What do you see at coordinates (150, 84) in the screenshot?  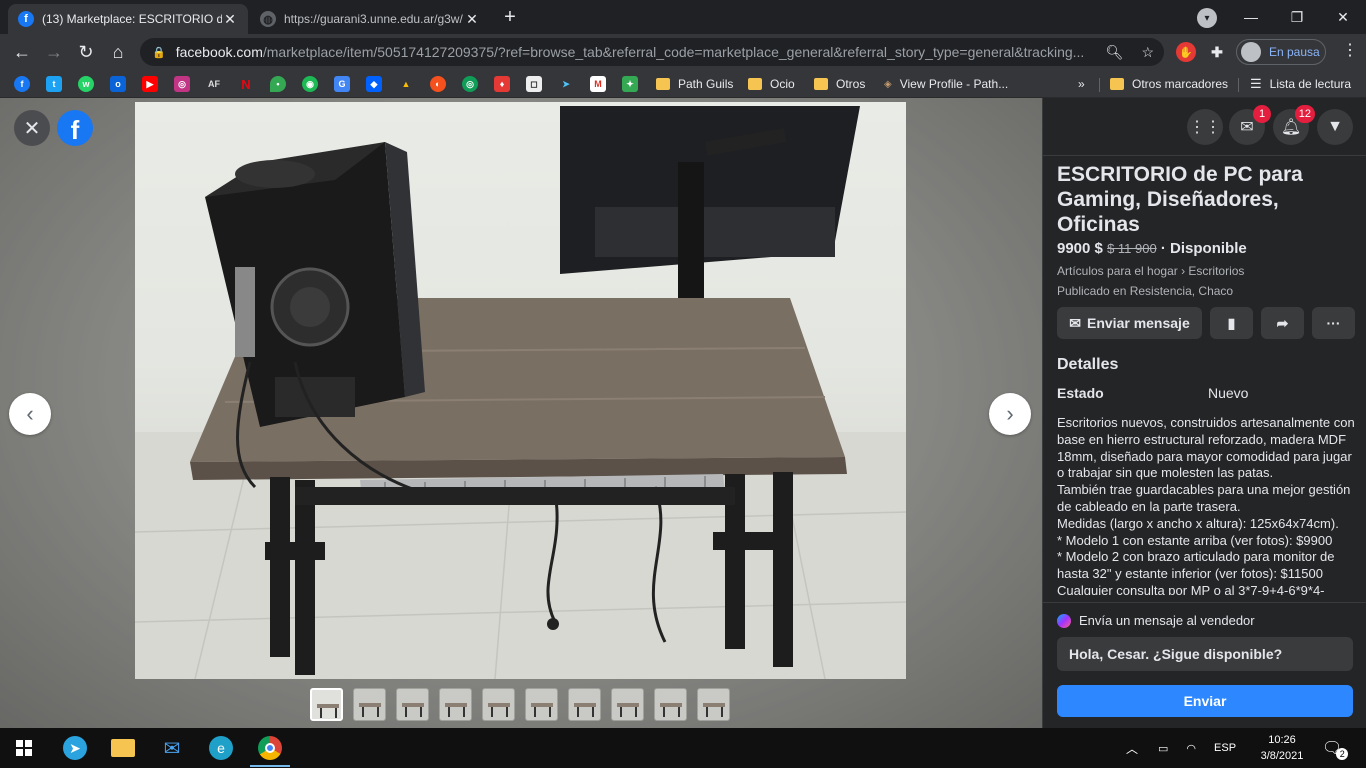 I see `youtube-bookmark-icon: ▶` at bounding box center [150, 84].